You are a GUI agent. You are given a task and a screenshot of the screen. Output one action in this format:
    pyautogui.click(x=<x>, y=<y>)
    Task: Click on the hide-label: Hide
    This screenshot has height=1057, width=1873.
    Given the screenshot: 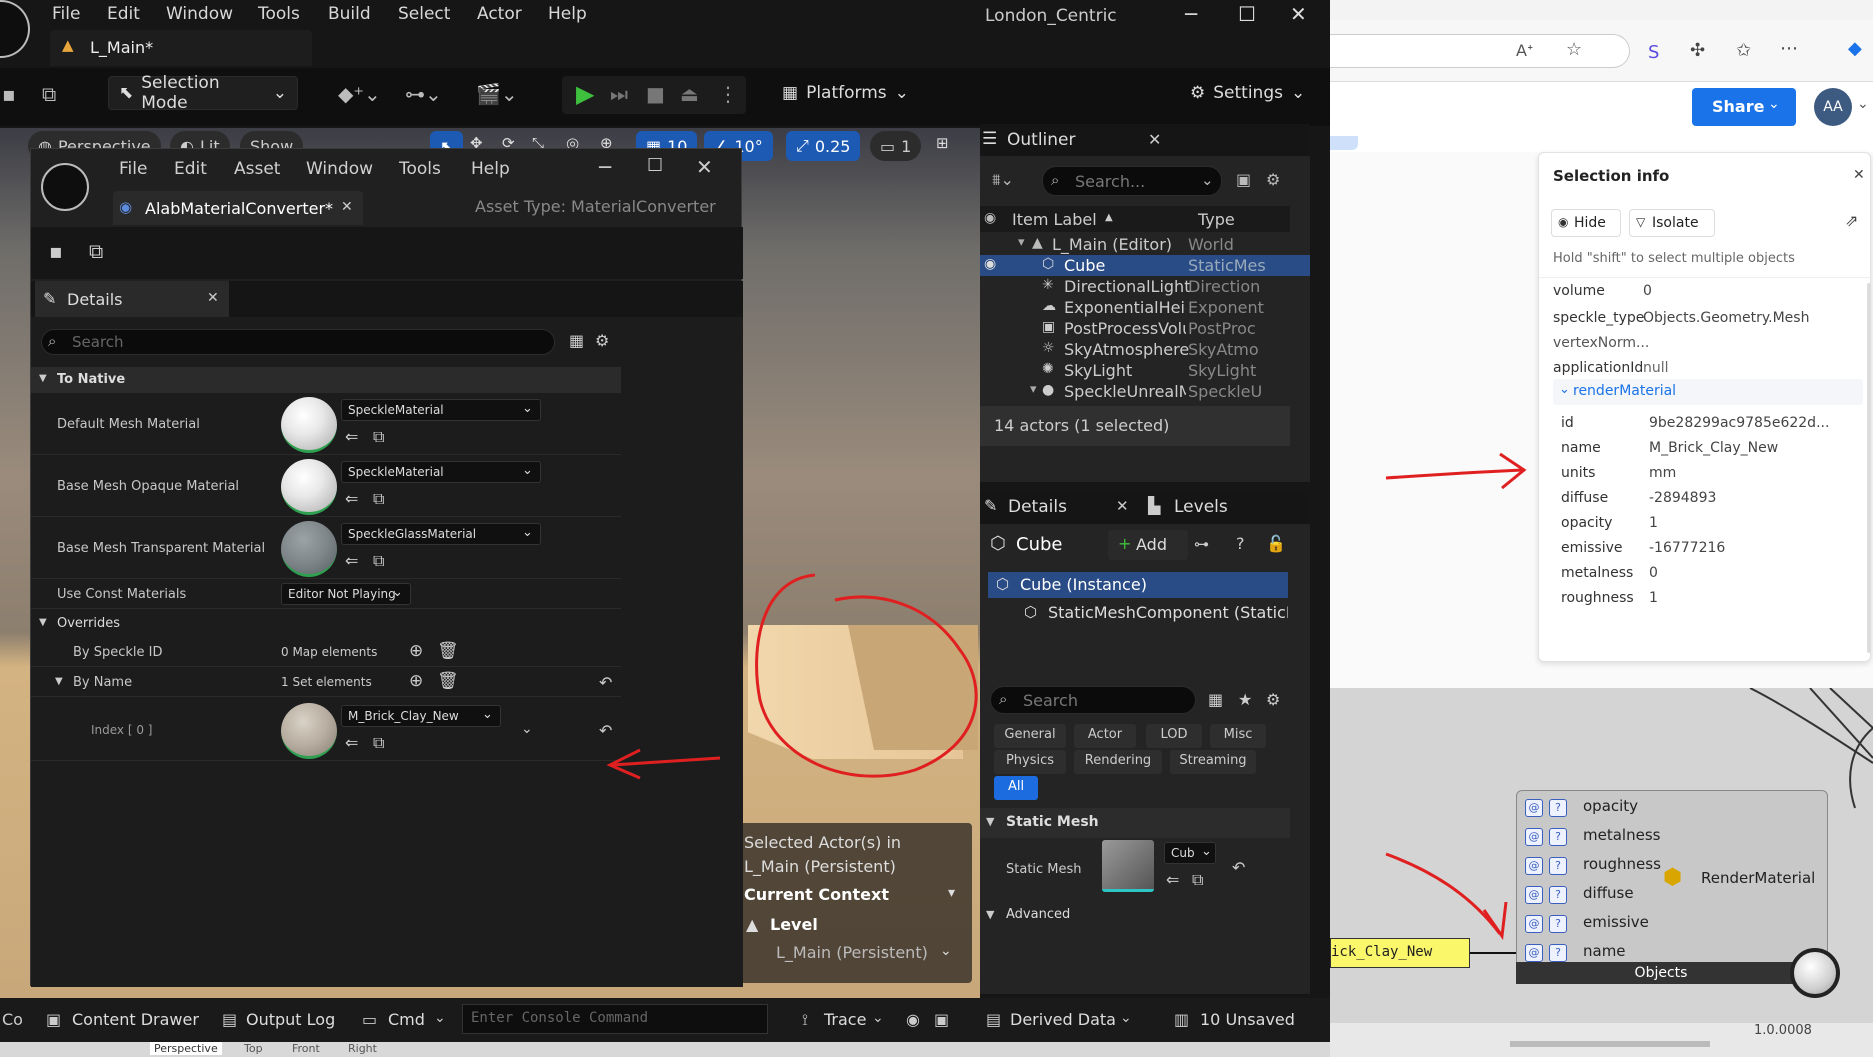 What is the action you would take?
    pyautogui.click(x=1590, y=223)
    